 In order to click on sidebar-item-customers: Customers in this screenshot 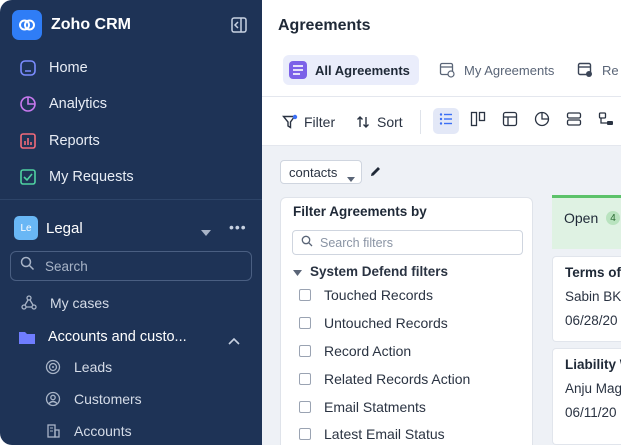, I will do `click(93, 399)`.